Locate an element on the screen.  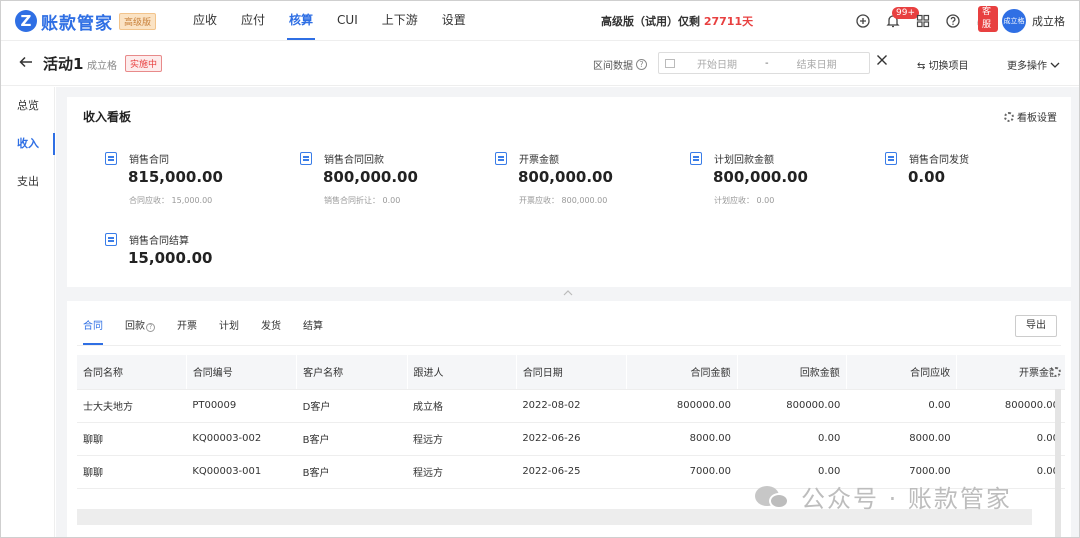
nav-tab-accounting: 核算 is located at coordinates (301, 21).